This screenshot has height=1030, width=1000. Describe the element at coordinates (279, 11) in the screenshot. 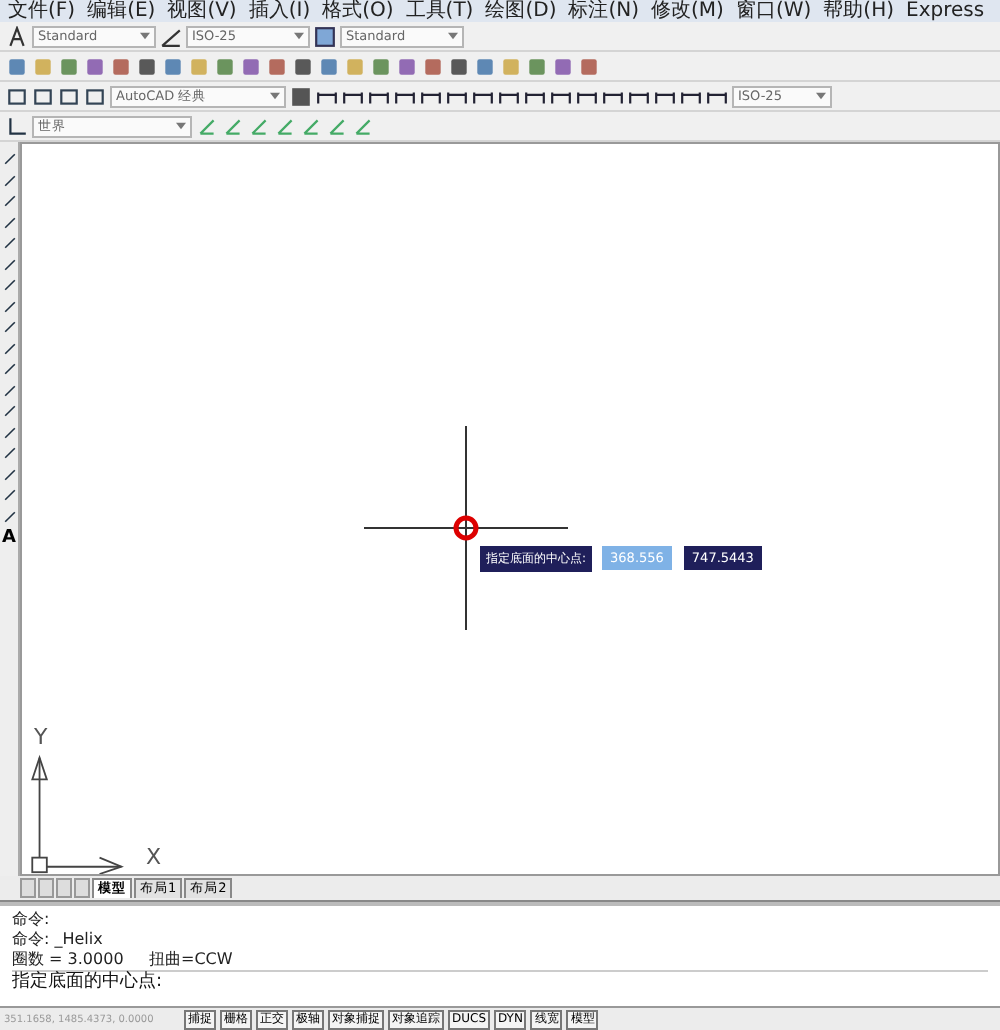

I see `menu-item: 插入(I)` at that location.